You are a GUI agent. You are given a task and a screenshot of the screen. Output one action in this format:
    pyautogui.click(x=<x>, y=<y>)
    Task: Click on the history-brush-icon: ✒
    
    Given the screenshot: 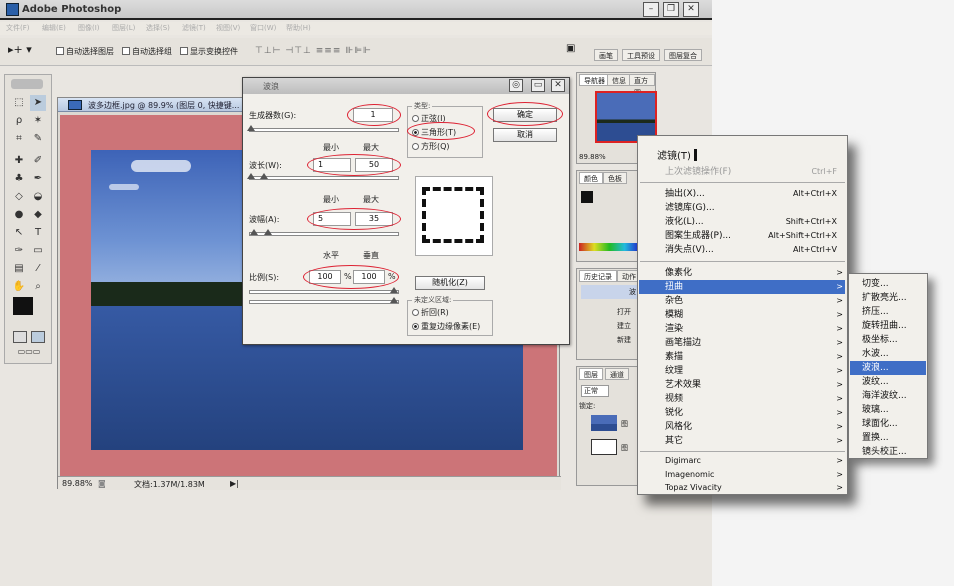 What is the action you would take?
    pyautogui.click(x=38, y=179)
    